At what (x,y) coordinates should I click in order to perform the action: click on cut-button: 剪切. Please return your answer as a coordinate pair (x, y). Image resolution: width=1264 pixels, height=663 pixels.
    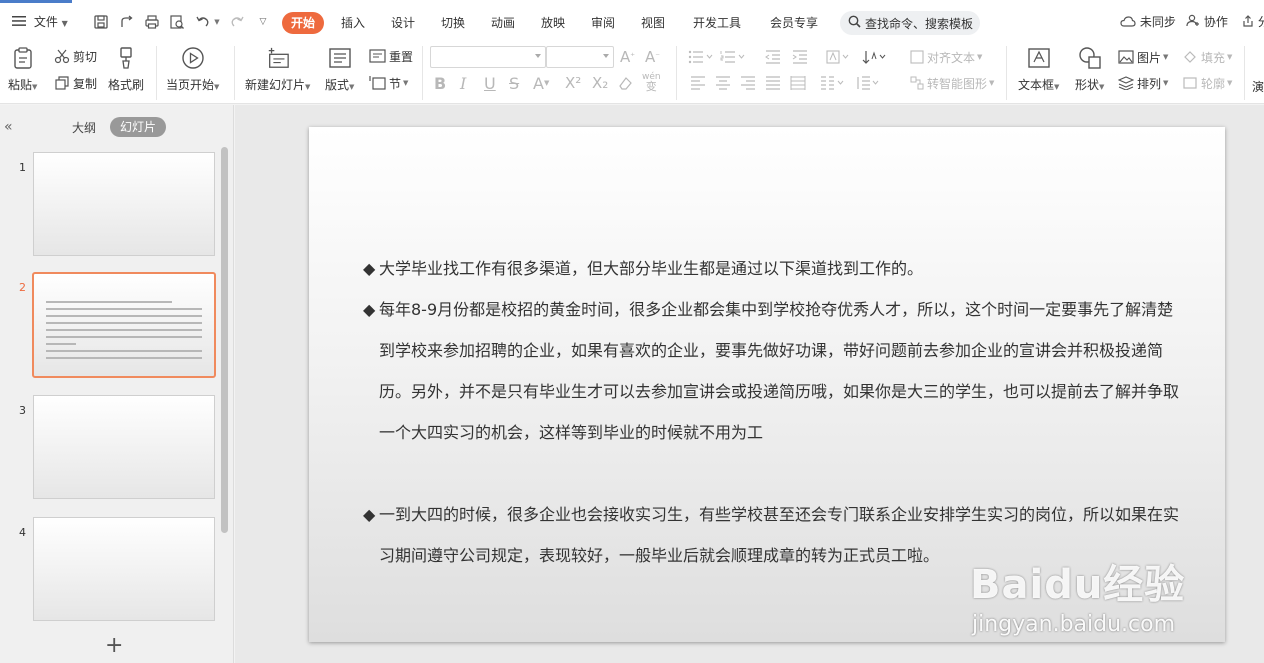
    Looking at the image, I should click on (75, 56).